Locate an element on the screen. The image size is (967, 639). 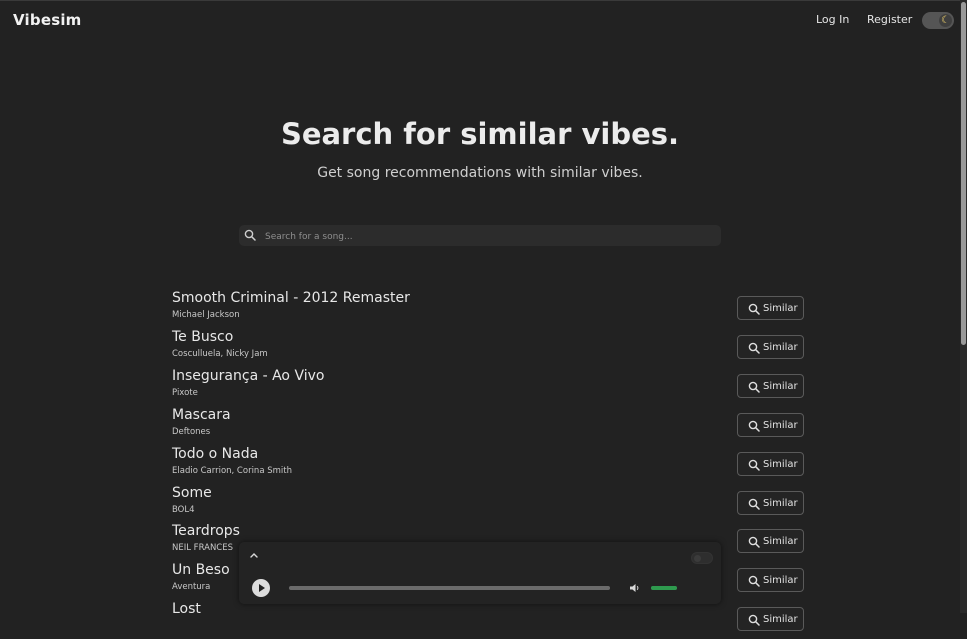
search-input is located at coordinates (490, 236).